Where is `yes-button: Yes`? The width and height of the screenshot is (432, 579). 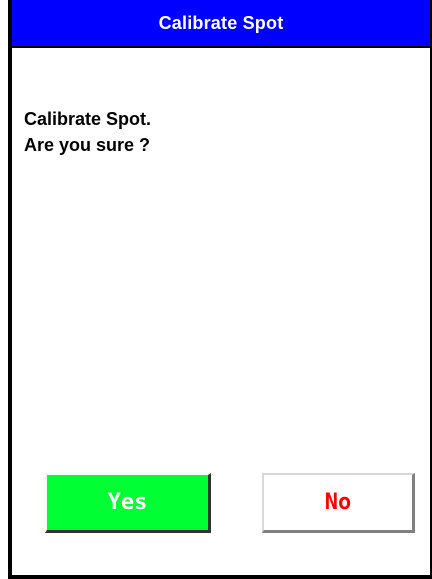
yes-button: Yes is located at coordinates (128, 503).